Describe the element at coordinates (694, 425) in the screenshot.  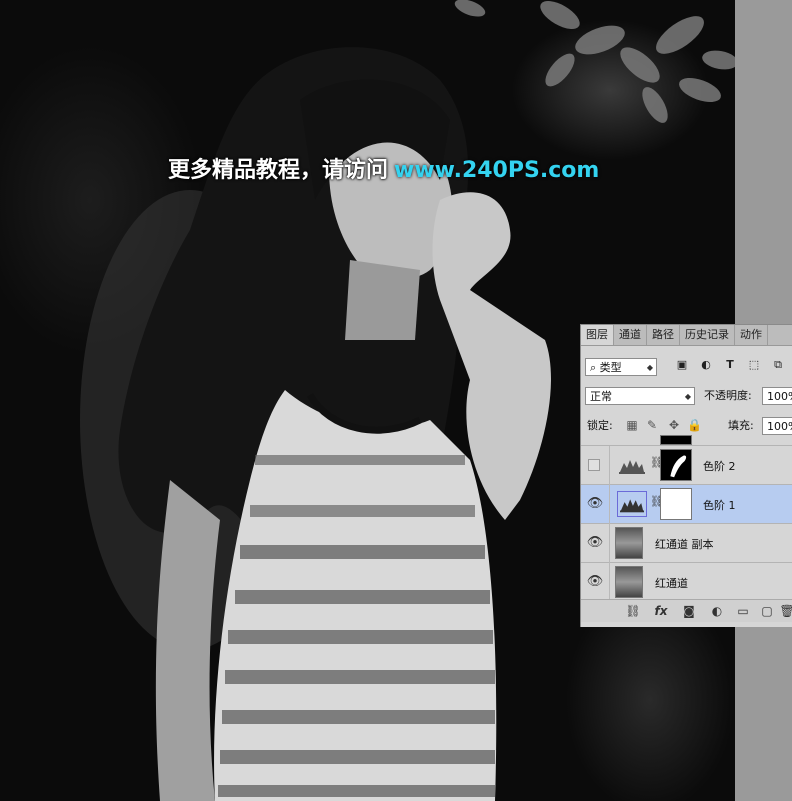
I see `lock-all-icon: 🔒` at that location.